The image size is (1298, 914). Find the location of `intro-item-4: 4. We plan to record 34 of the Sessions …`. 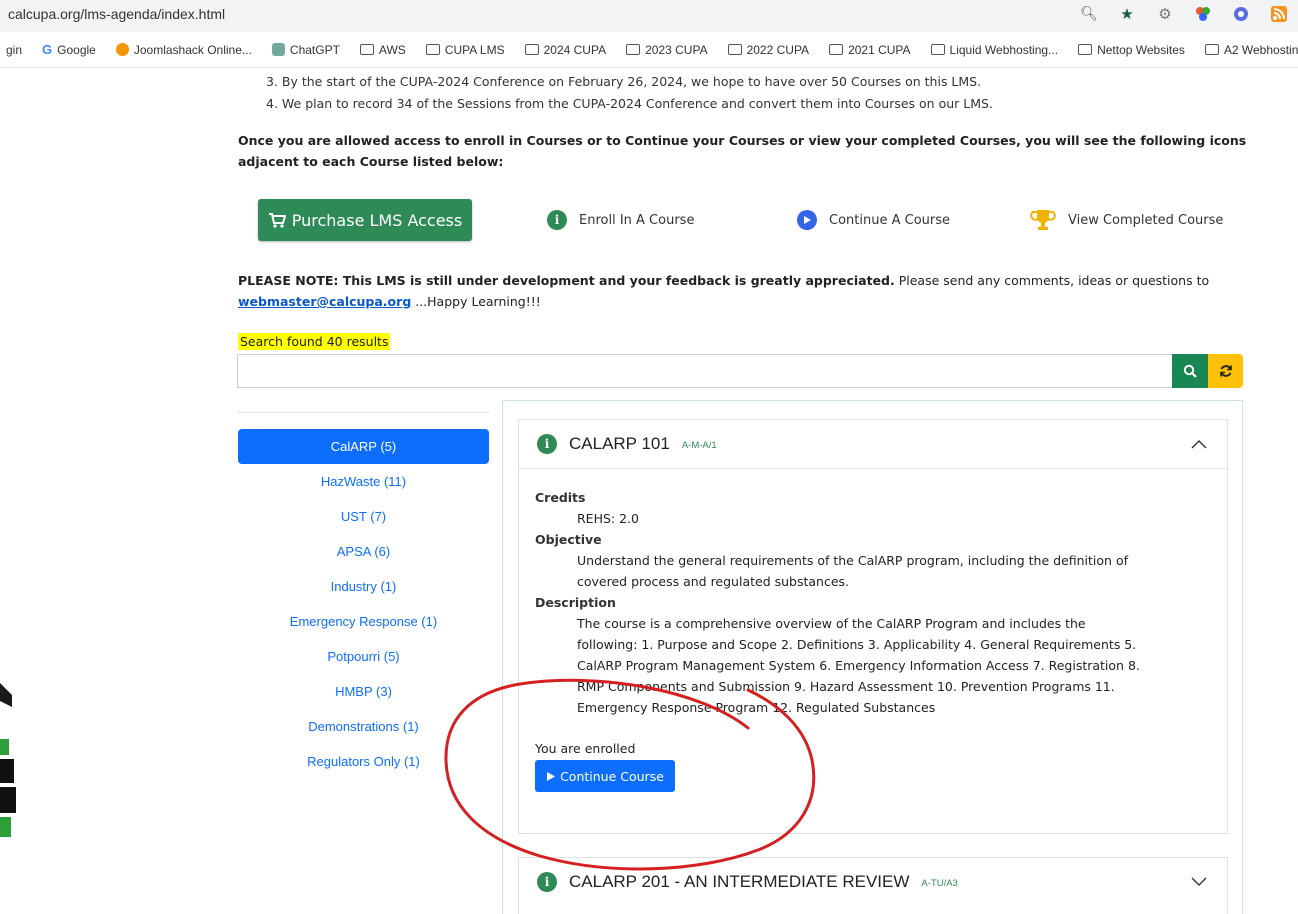

intro-item-4: 4. We plan to record 34 of the Sessions … is located at coordinates (629, 103).